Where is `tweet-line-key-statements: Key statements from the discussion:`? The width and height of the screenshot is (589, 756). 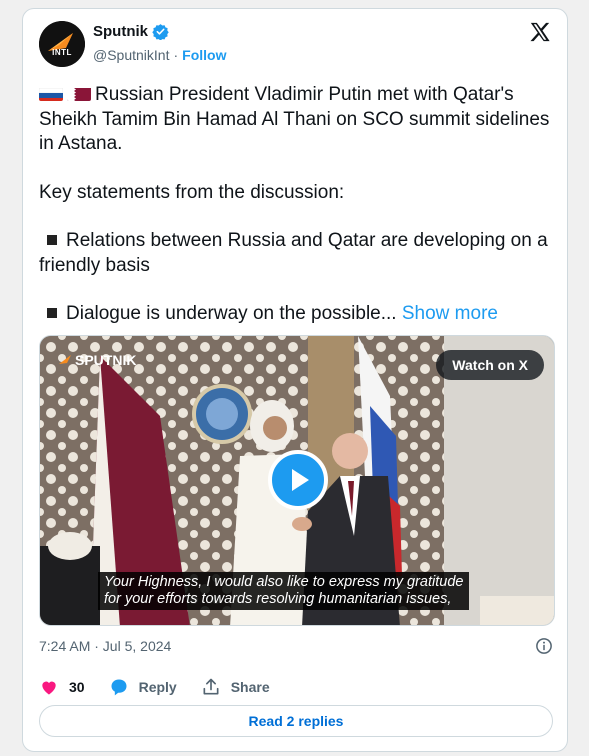 tweet-line-key-statements: Key statements from the discussion: is located at coordinates (192, 192).